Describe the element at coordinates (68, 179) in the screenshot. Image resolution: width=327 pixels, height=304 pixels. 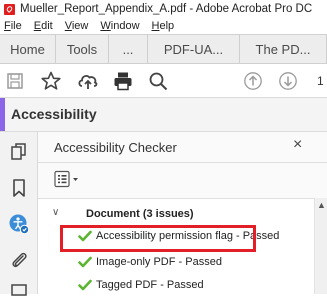
I see `options-menu-icon` at that location.